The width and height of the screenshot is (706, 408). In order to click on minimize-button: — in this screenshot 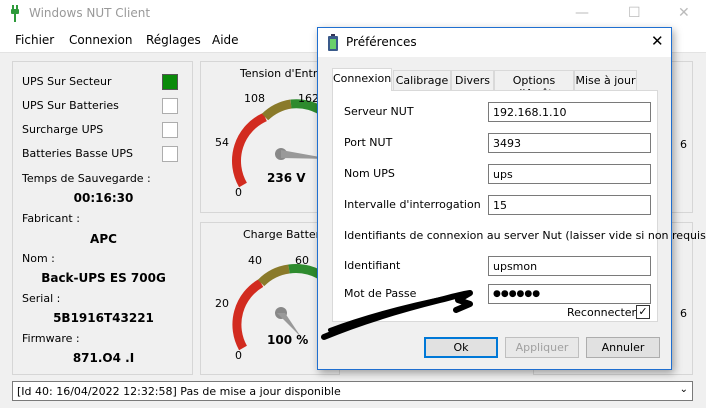, I will do `click(582, 13)`.